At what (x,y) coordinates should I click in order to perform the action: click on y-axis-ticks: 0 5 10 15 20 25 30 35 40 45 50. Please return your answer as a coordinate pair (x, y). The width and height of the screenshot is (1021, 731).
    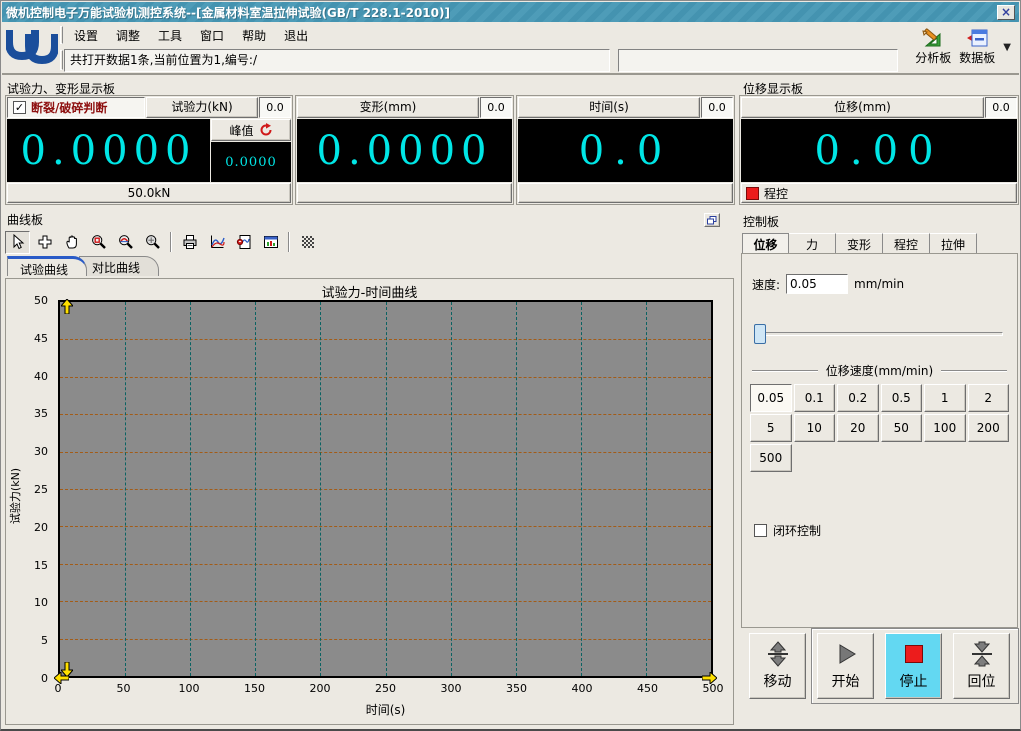
    Looking at the image, I should click on (30, 489).